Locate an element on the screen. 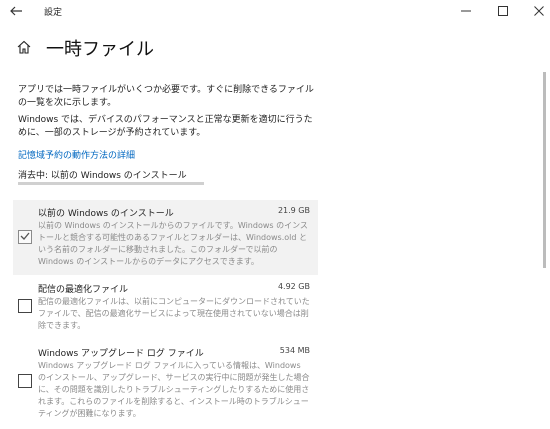 This screenshot has height=429, width=550. cleanup-progress-bar is located at coordinates (111, 183).